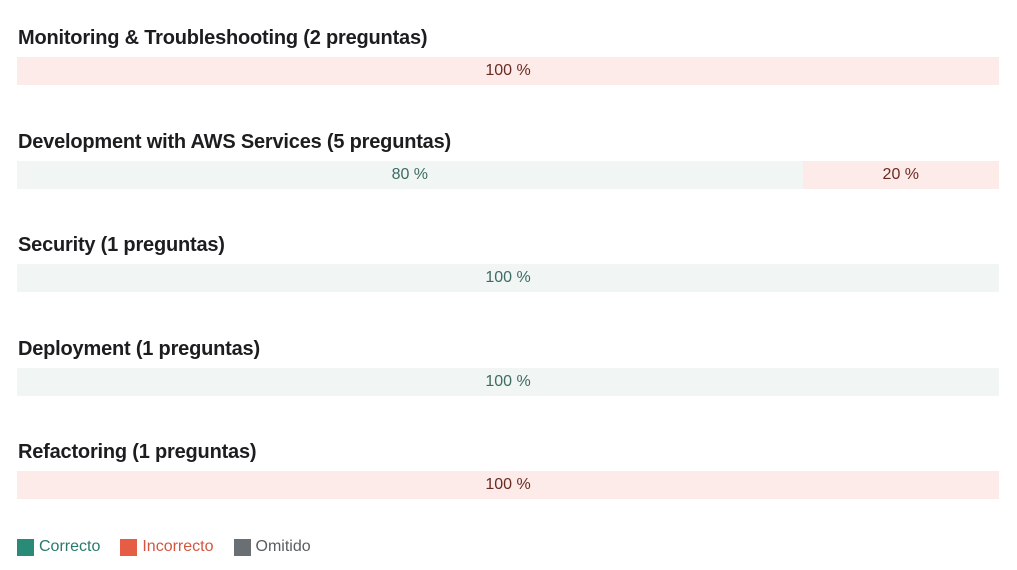 The width and height of the screenshot is (1017, 570). Describe the element at coordinates (508, 469) in the screenshot. I see `domain-section-refactoring: Refactoring (1 preguntas) 100 %` at that location.